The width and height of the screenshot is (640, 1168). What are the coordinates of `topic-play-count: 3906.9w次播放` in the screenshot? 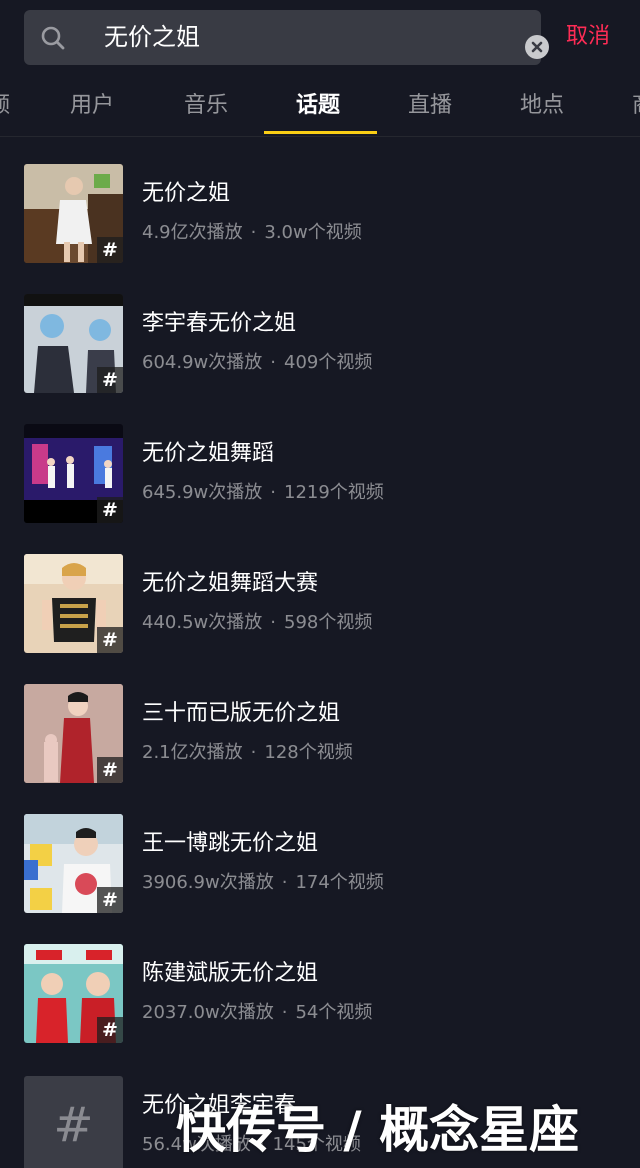 It's located at (208, 882).